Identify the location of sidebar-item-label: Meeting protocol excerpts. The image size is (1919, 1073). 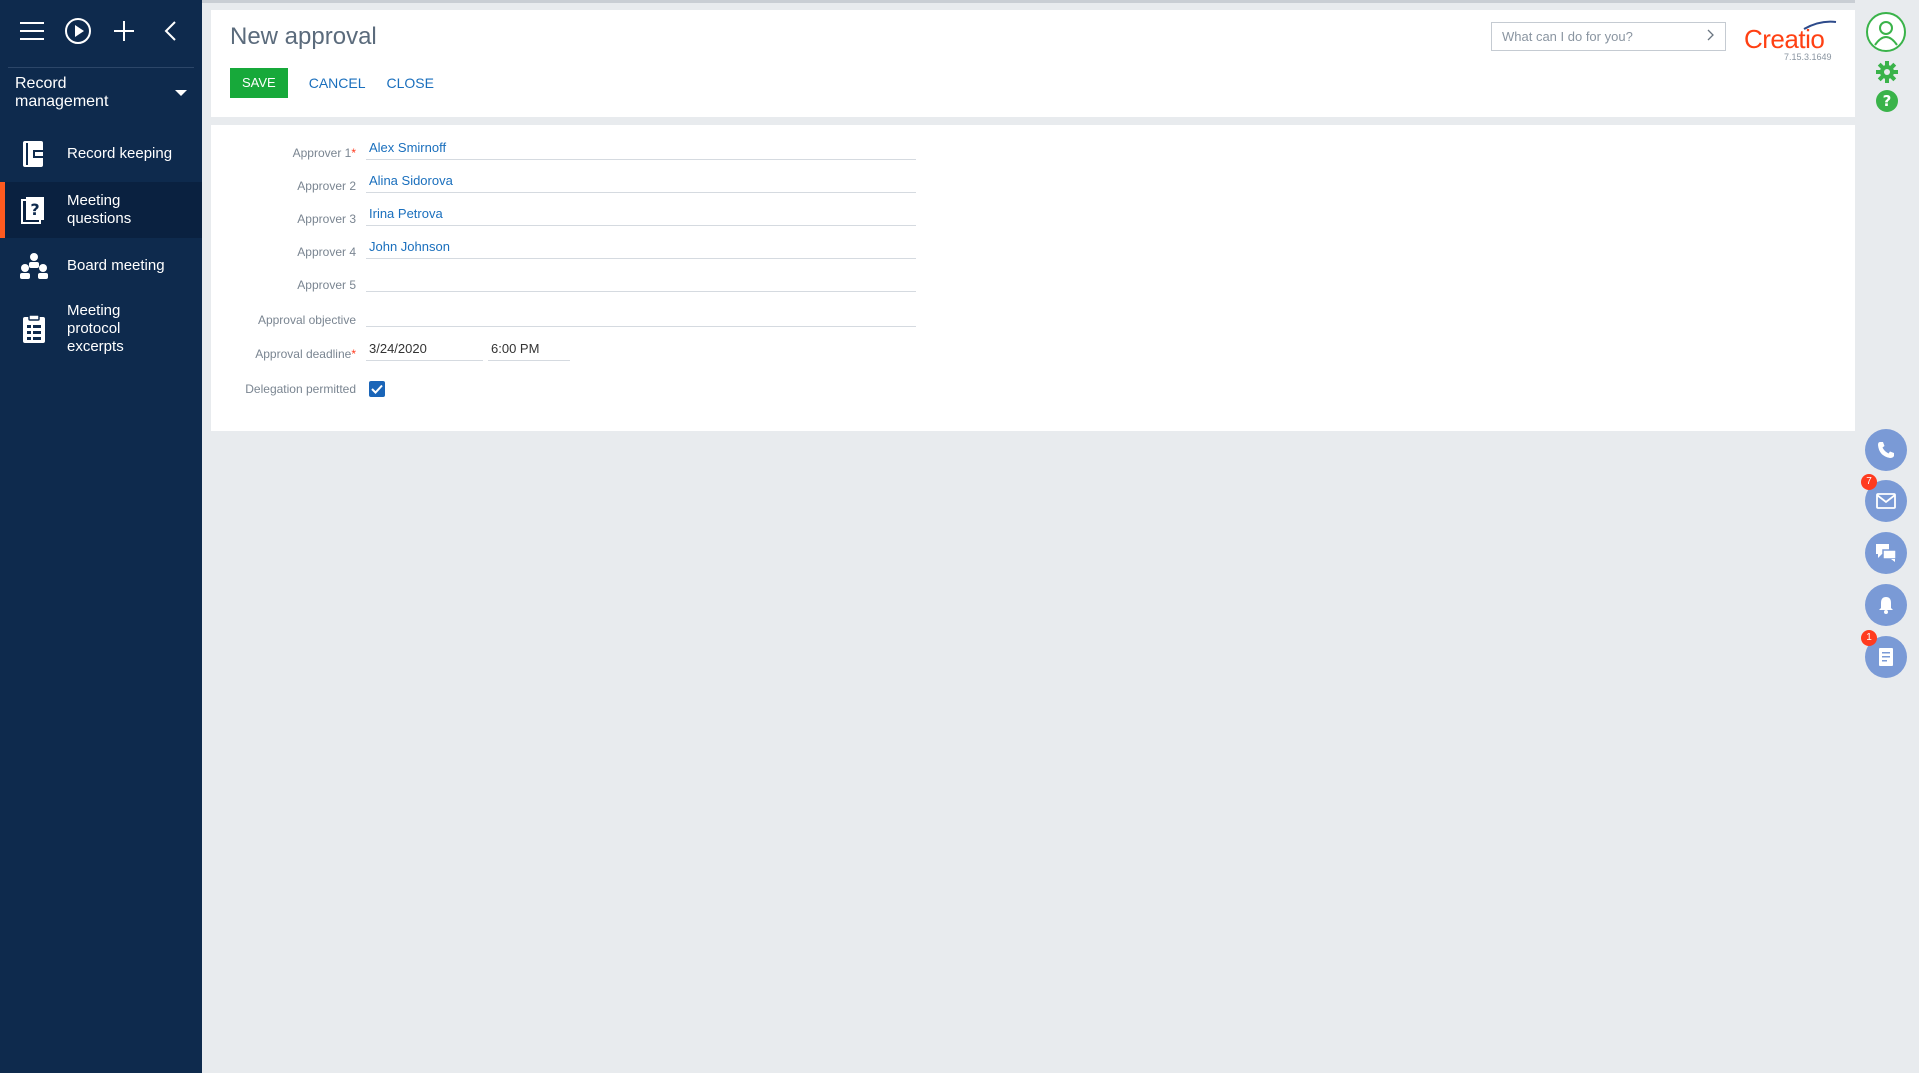
(95, 328).